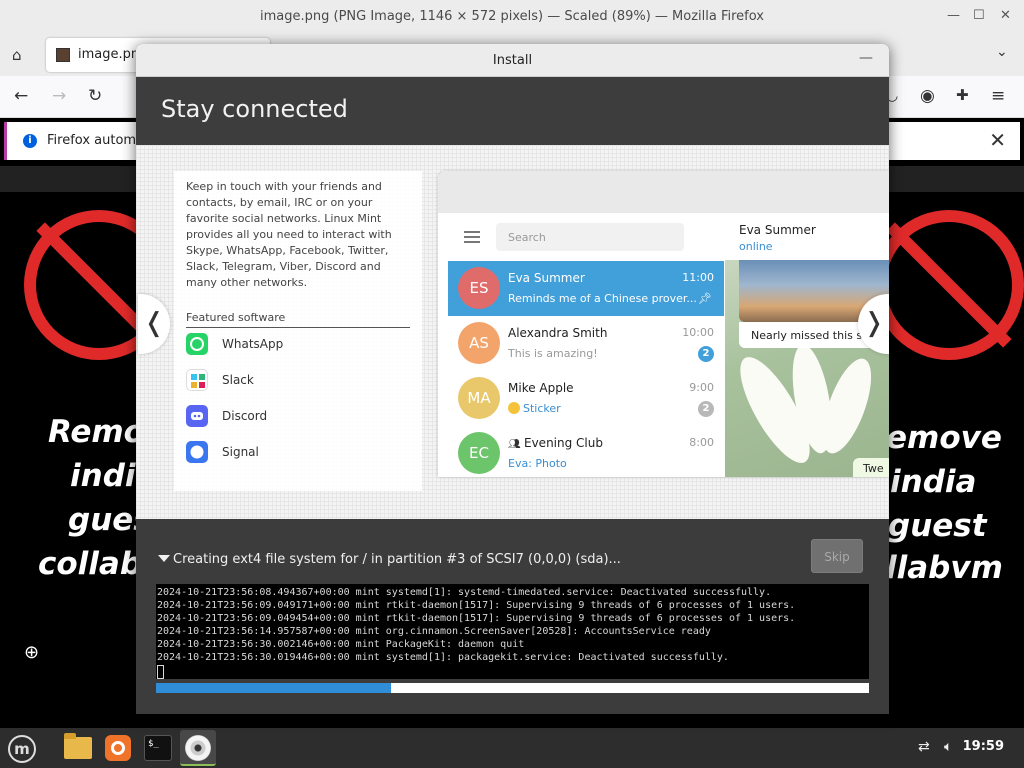 The width and height of the screenshot is (1024, 768). I want to click on chat-item: EC 👥︎ Evening Club 8:00 Eva: Photo, so click(586, 451).